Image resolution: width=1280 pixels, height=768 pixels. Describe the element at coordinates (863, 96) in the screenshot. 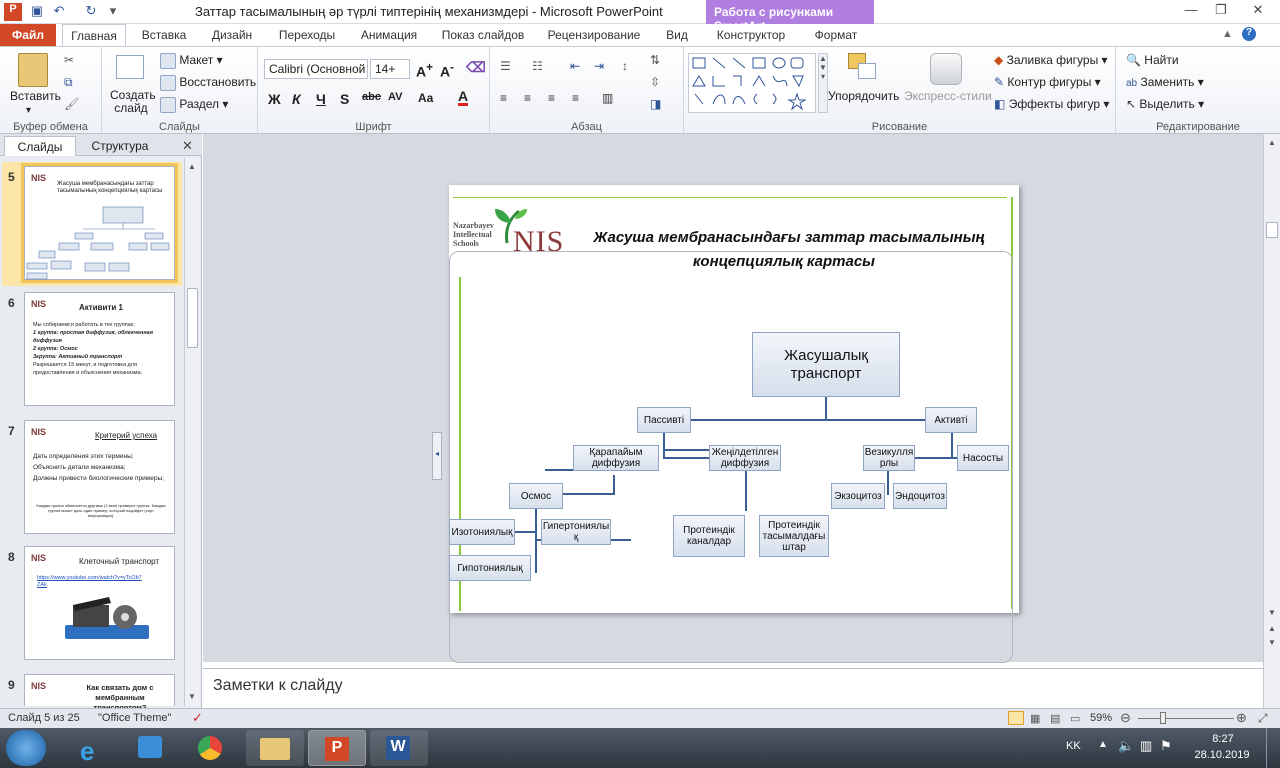

I see `arrange-button: Упорядочить` at that location.